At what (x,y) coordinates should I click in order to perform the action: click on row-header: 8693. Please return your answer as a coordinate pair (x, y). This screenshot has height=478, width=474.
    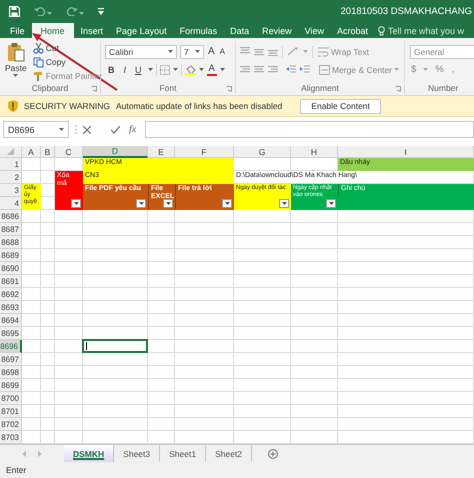
    Looking at the image, I should click on (11, 307).